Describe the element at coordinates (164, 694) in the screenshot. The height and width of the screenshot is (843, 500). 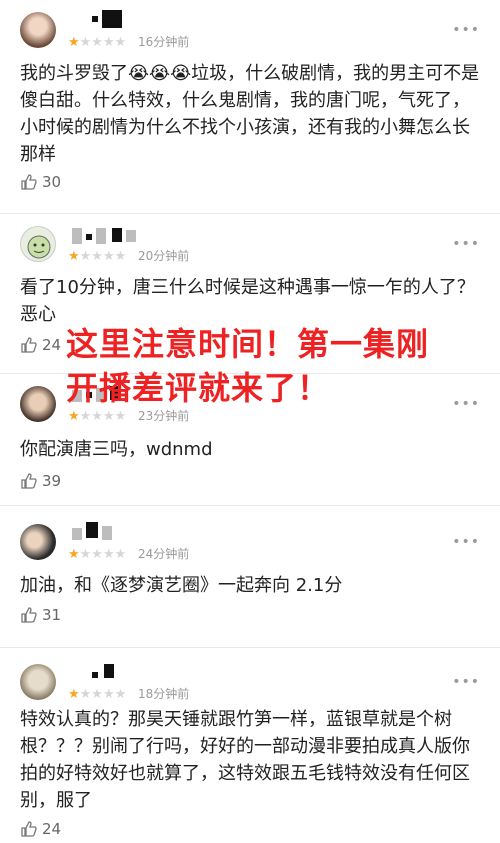
I see `comment-time: 18分钟前` at that location.